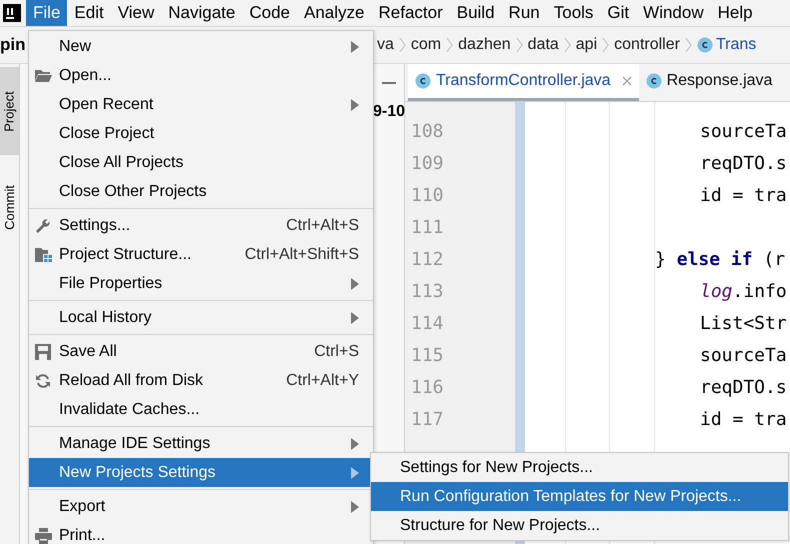 The image size is (790, 544). I want to click on menu-bar-item: Edit, so click(89, 13).